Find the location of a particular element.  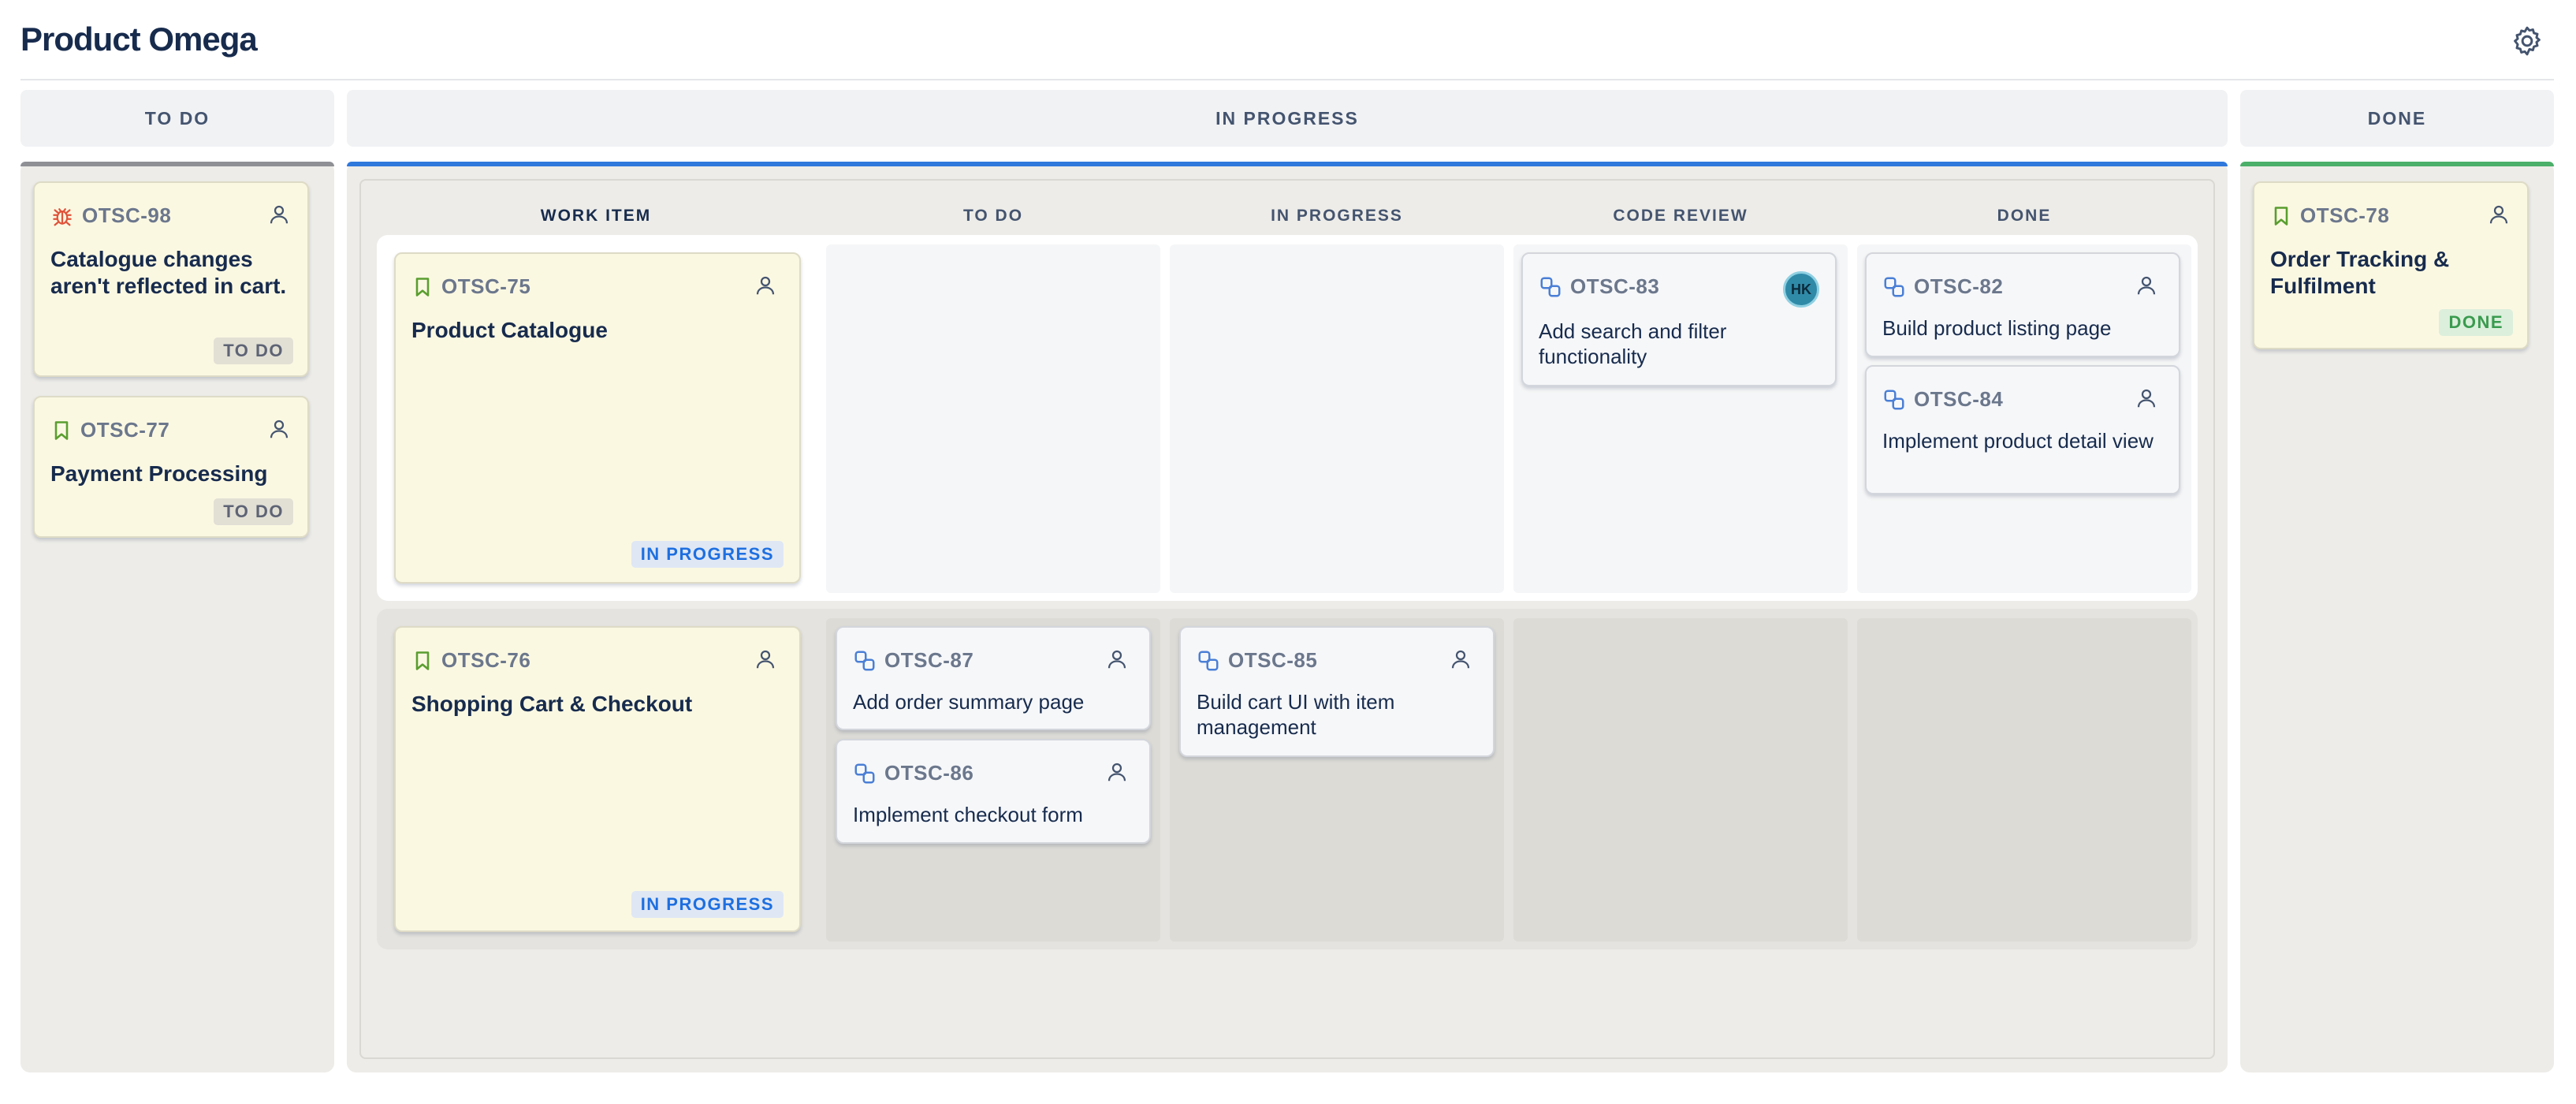

card-key-row: OTSC-83 is located at coordinates (1599, 286).